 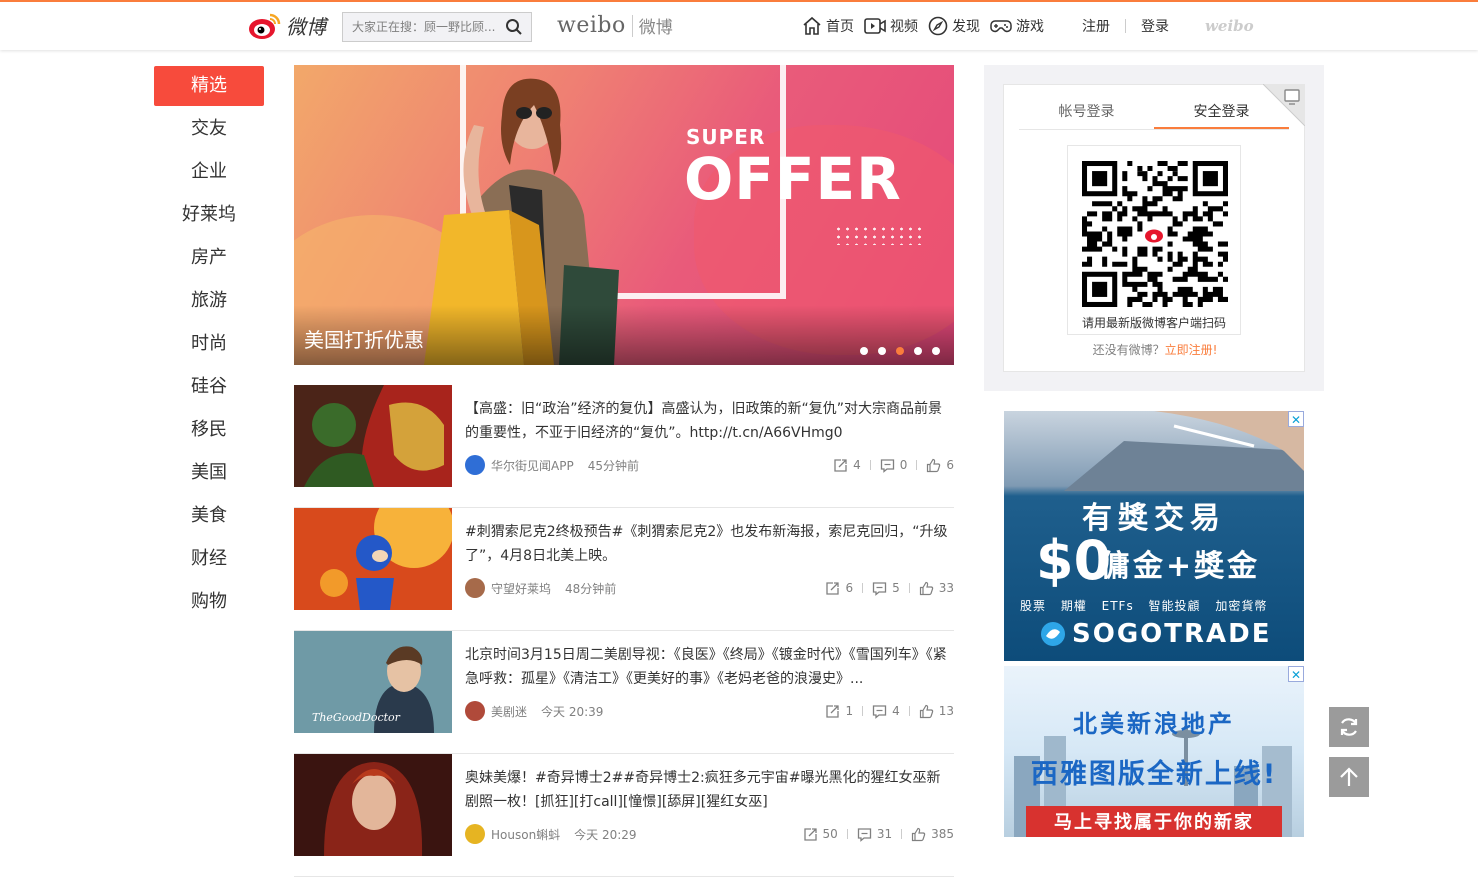 What do you see at coordinates (946, 711) in the screenshot?
I see `like-count: 13` at bounding box center [946, 711].